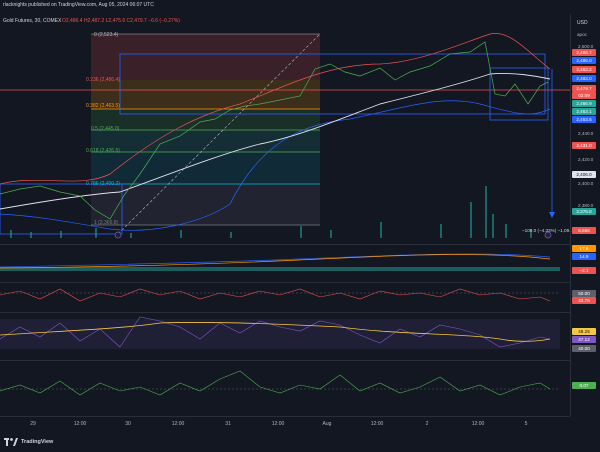 This screenshot has height=452, width=600. I want to click on macd-badge: 17.6, so click(584, 248).